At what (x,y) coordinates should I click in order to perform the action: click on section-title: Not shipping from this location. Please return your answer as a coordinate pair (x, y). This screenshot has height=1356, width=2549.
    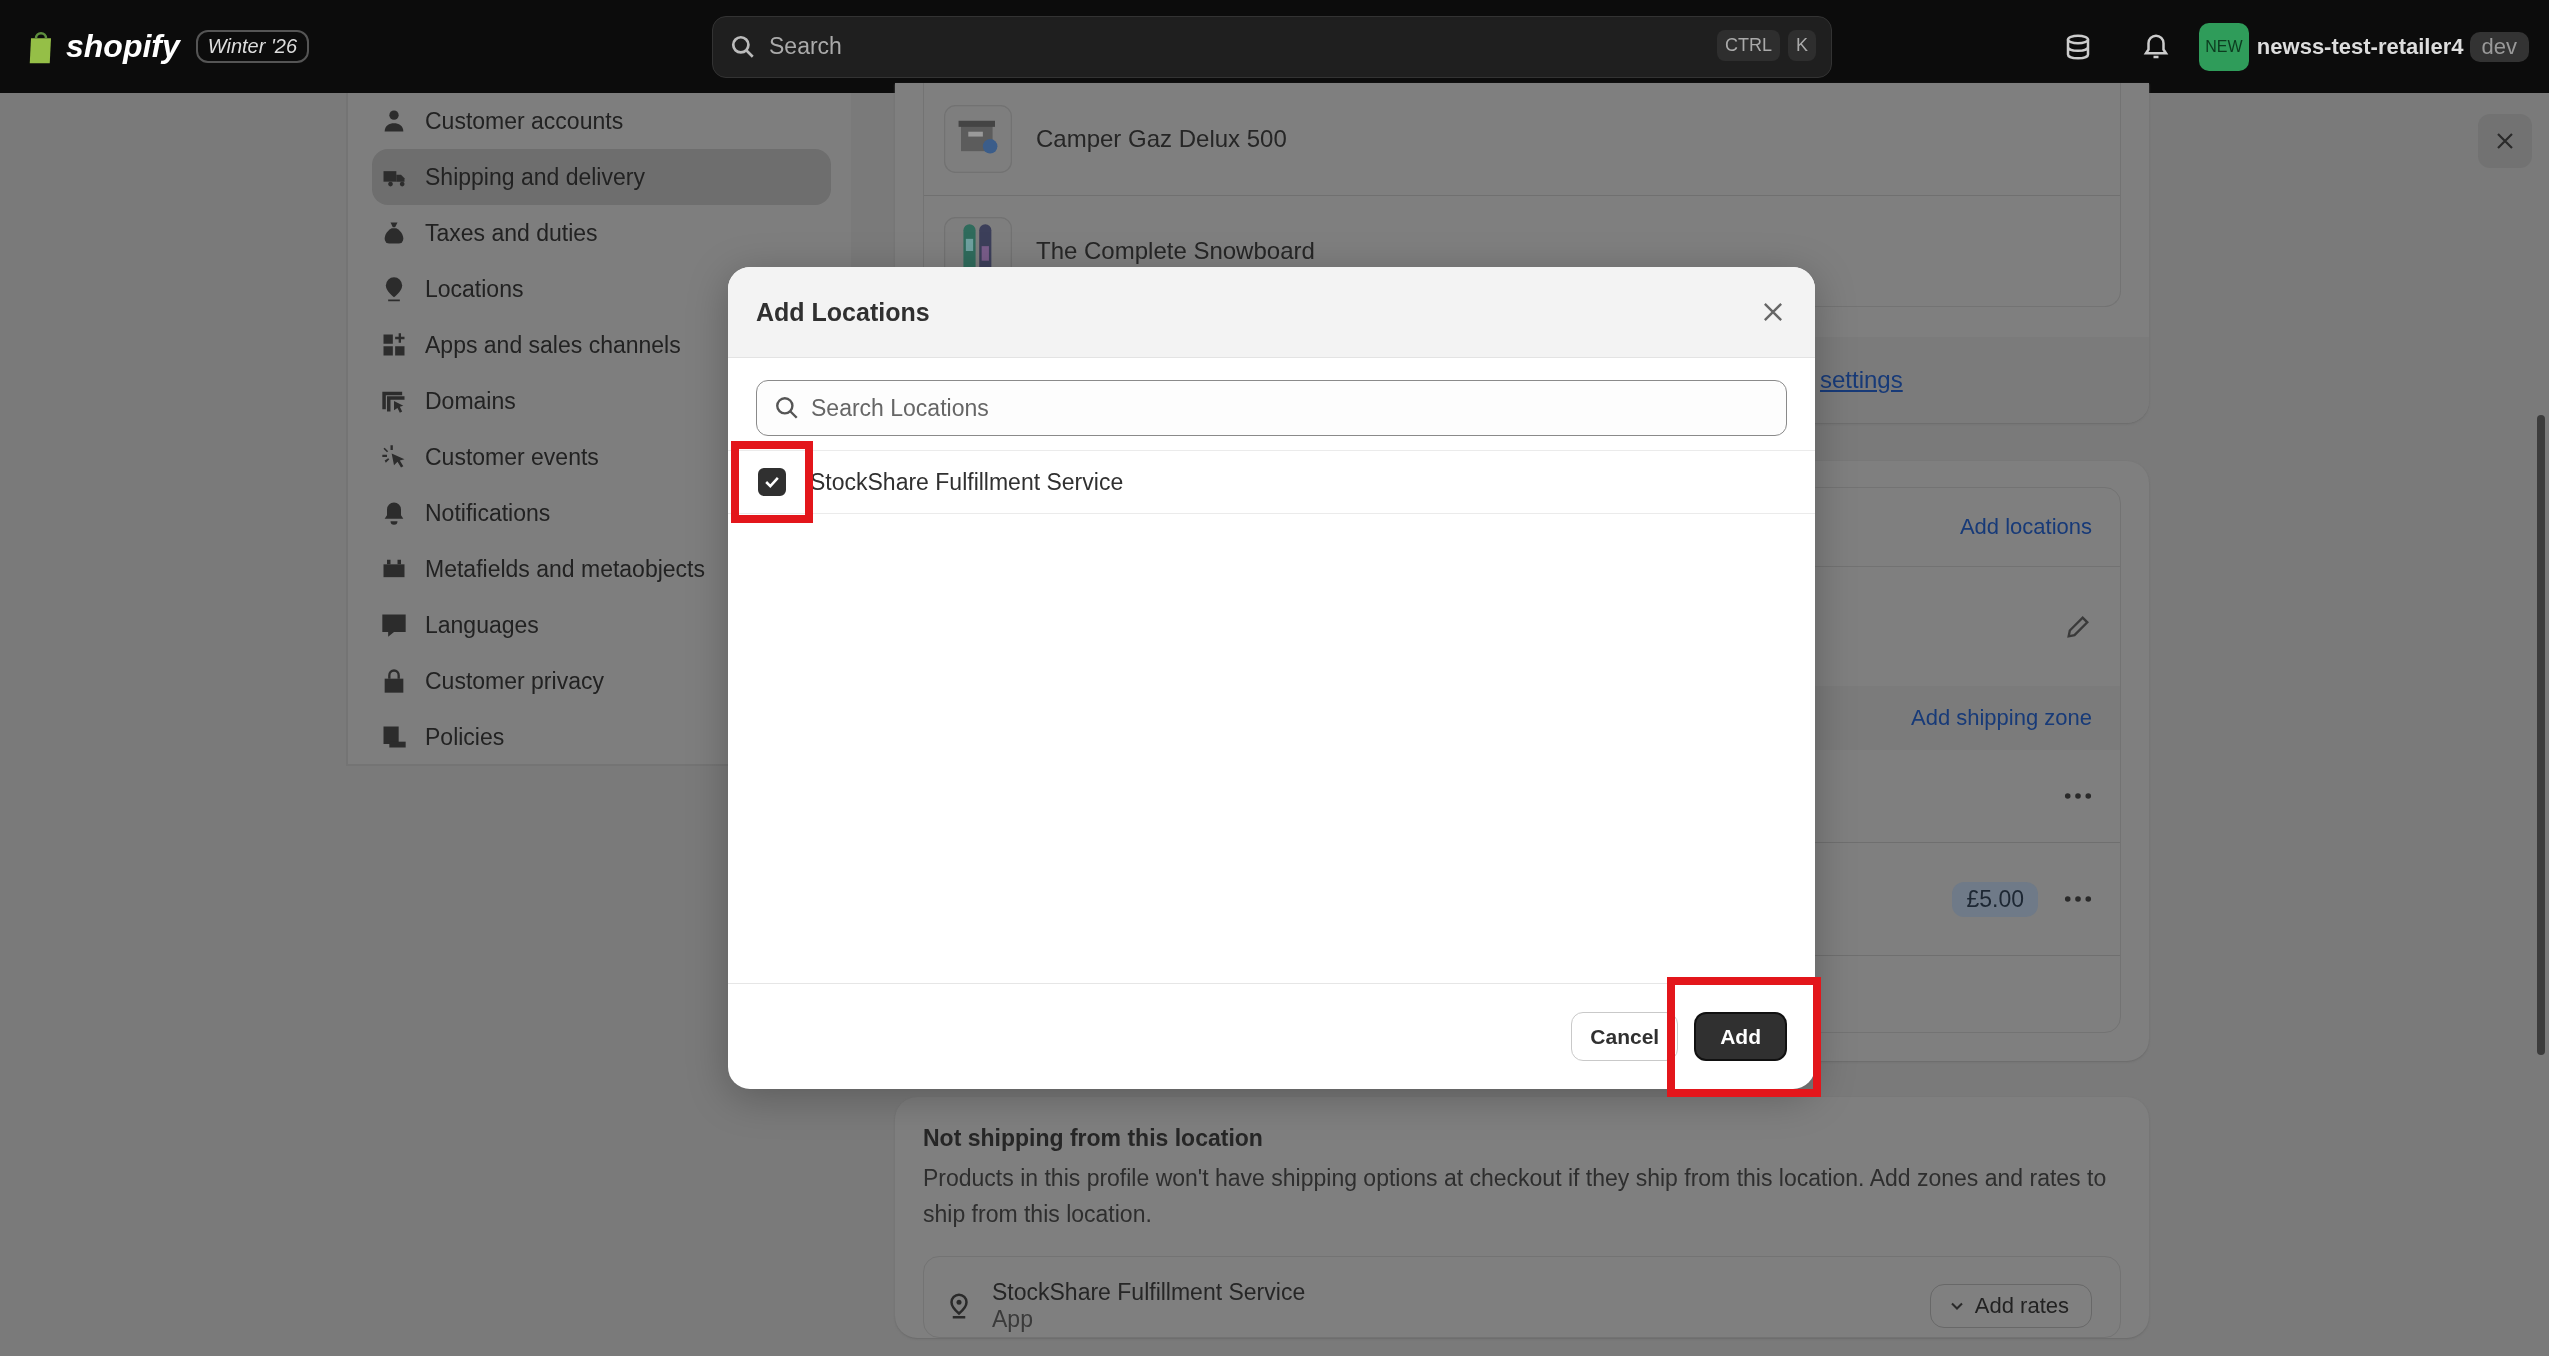
    Looking at the image, I should click on (1093, 1138).